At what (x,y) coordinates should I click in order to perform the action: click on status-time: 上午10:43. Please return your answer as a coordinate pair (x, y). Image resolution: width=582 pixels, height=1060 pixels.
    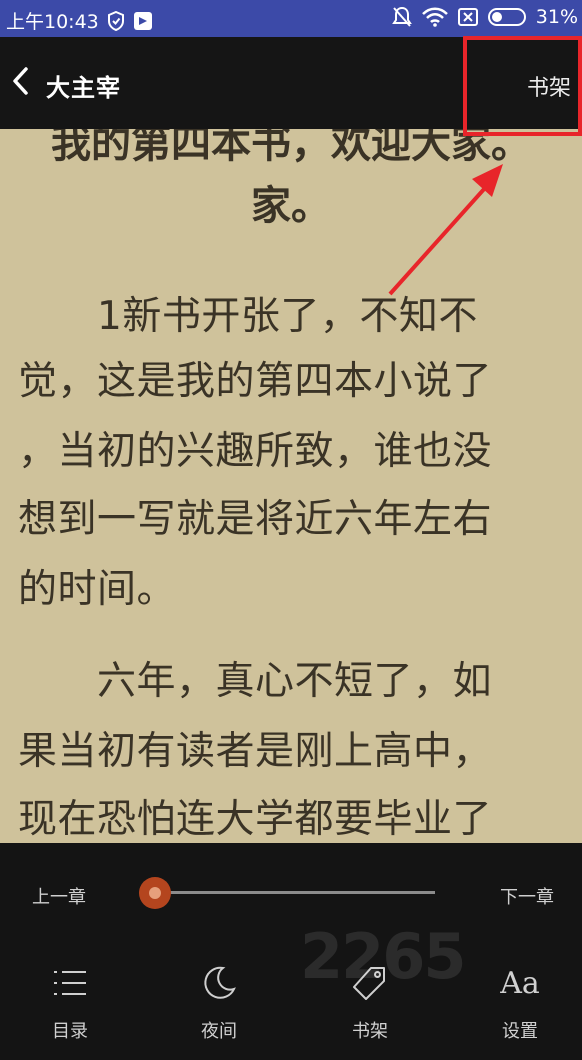
    Looking at the image, I should click on (52, 22).